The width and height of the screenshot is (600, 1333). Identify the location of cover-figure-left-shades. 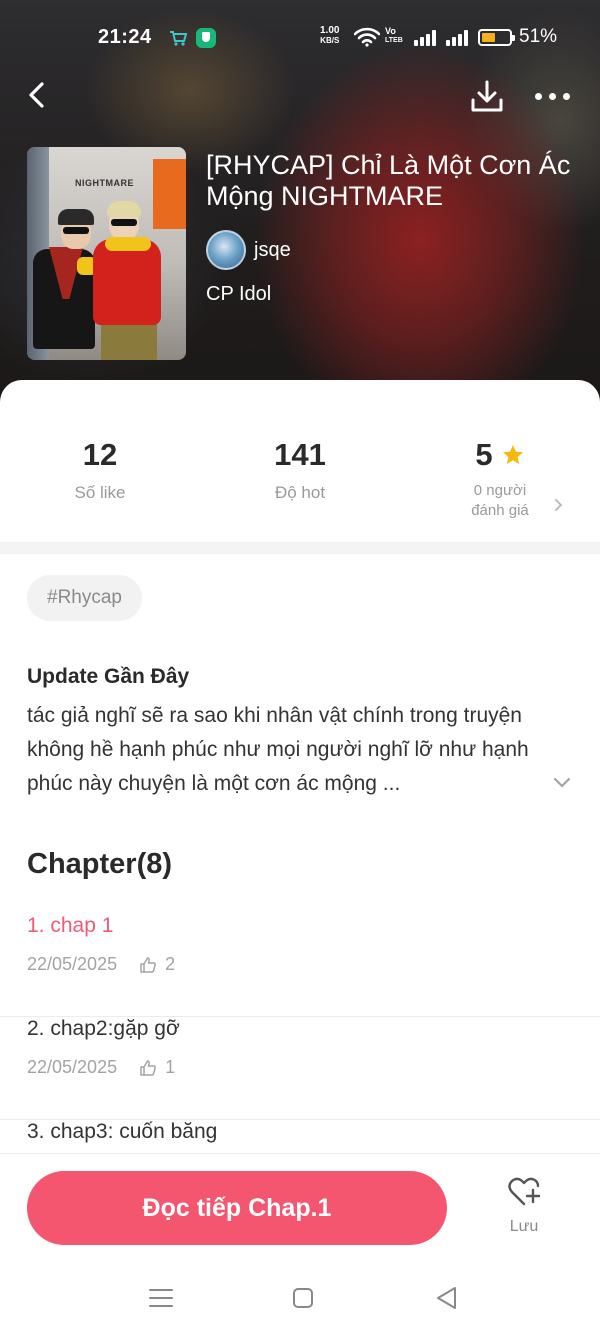
(76, 230).